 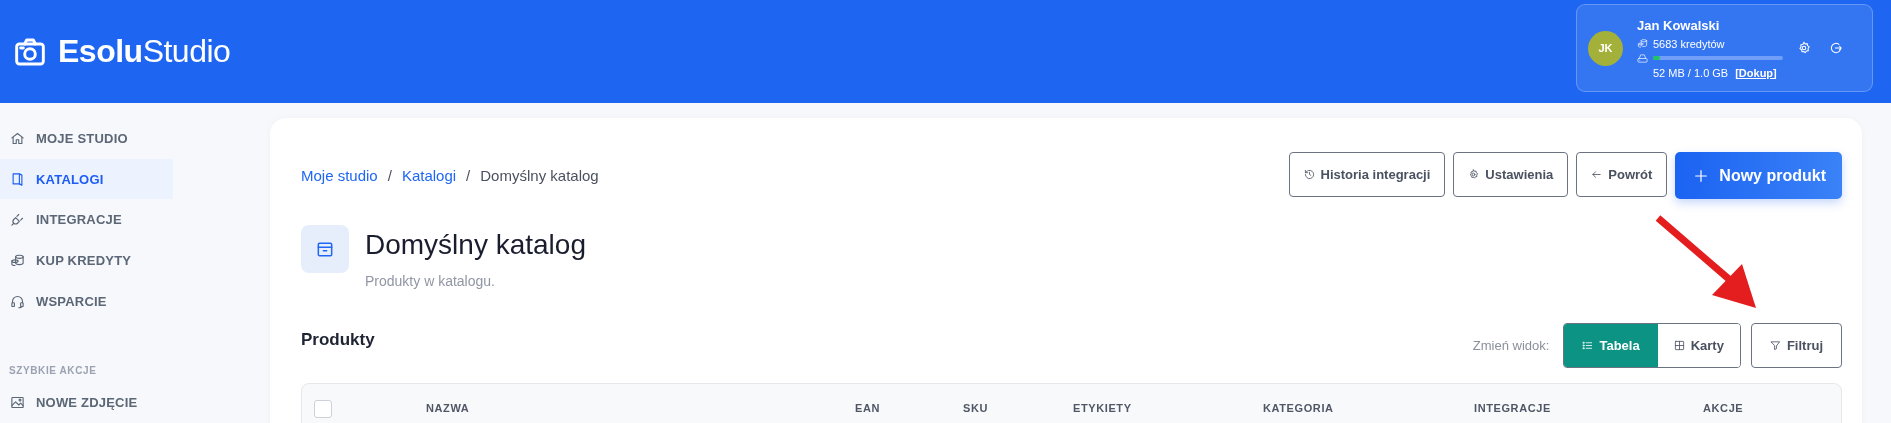 What do you see at coordinates (86, 179) in the screenshot?
I see `sidebar-item: KATALOGI` at bounding box center [86, 179].